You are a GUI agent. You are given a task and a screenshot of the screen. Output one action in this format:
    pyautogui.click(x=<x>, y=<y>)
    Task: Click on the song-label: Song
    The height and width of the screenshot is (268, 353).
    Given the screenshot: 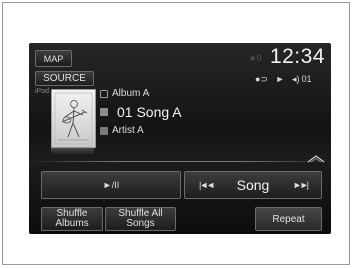 What is the action you would take?
    pyautogui.click(x=253, y=185)
    